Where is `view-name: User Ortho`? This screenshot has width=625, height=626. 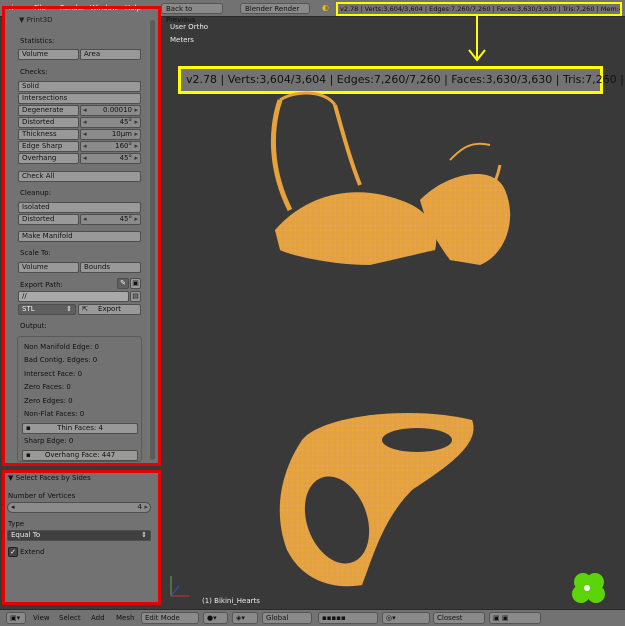 view-name: User Ortho is located at coordinates (189, 27).